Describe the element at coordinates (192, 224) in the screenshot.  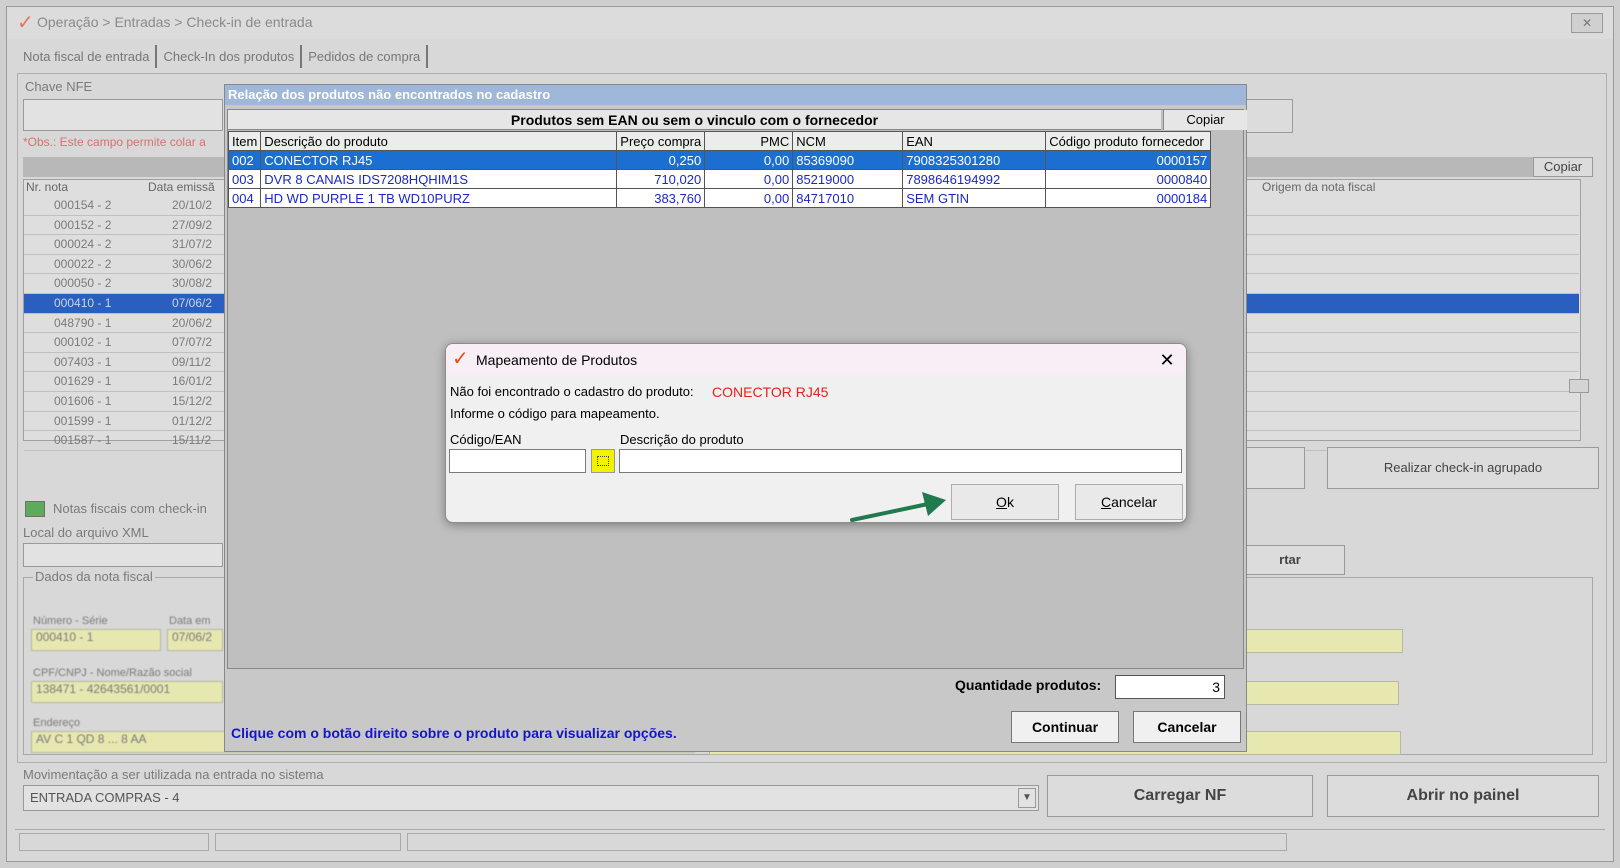
I see `data-cell: 27/09/2` at that location.